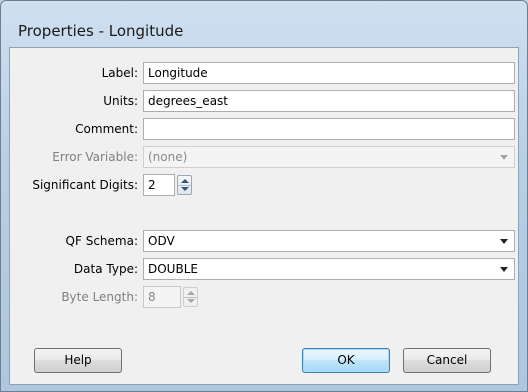 Image resolution: width=528 pixels, height=392 pixels. Describe the element at coordinates (99, 297) in the screenshot. I see `byte-length-caption: Byte Length:` at that location.